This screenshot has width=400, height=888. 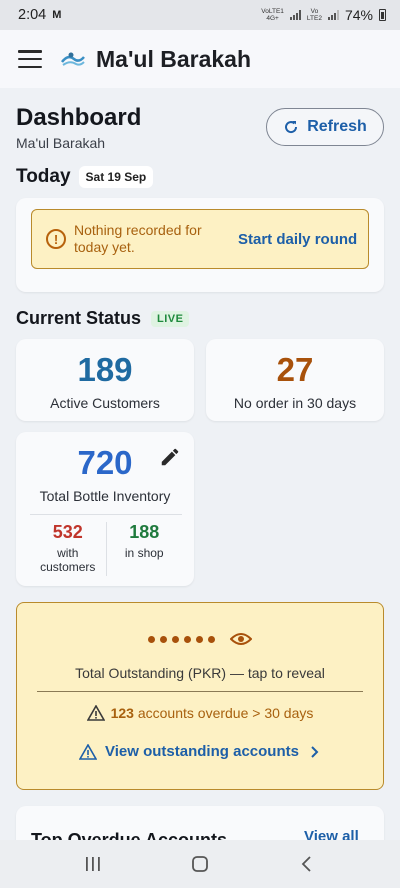 What do you see at coordinates (67, 532) in the screenshot?
I see `with-customers-value: 532` at bounding box center [67, 532].